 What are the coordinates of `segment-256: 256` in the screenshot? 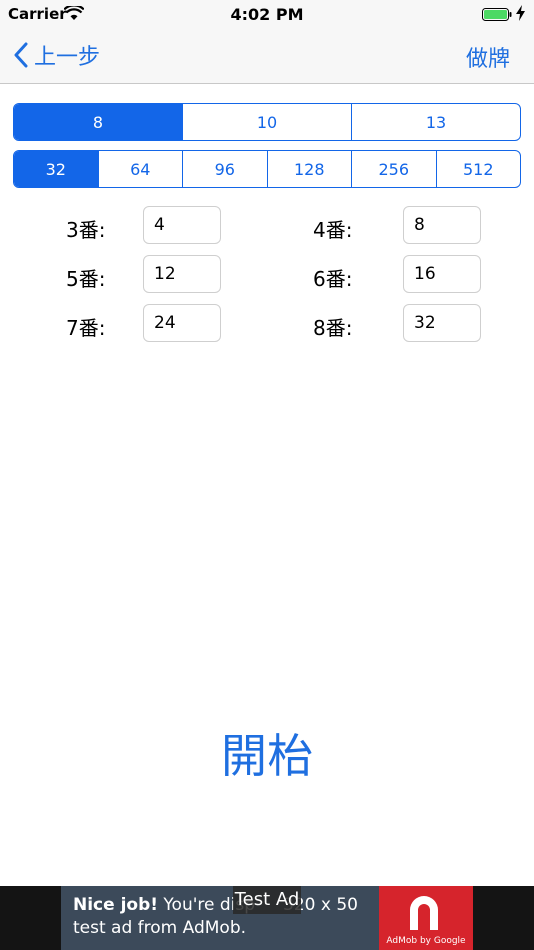 It's located at (393, 169).